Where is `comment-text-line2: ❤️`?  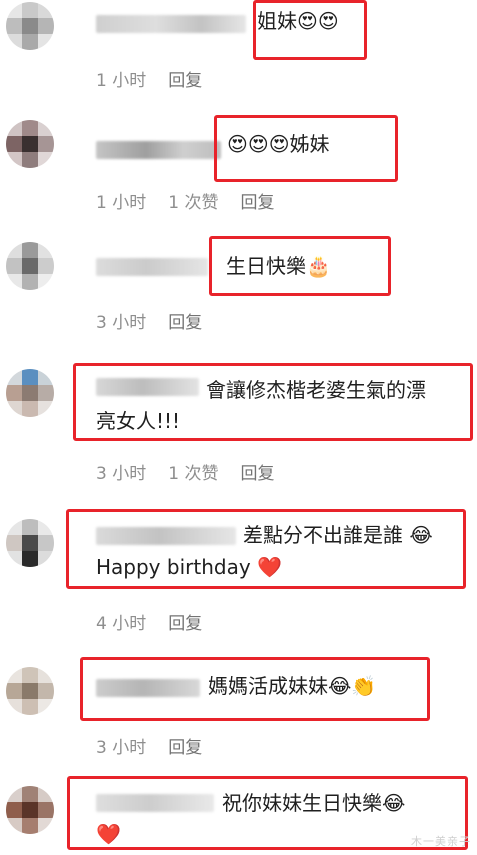
comment-text-line2: ❤️ is located at coordinates (108, 834).